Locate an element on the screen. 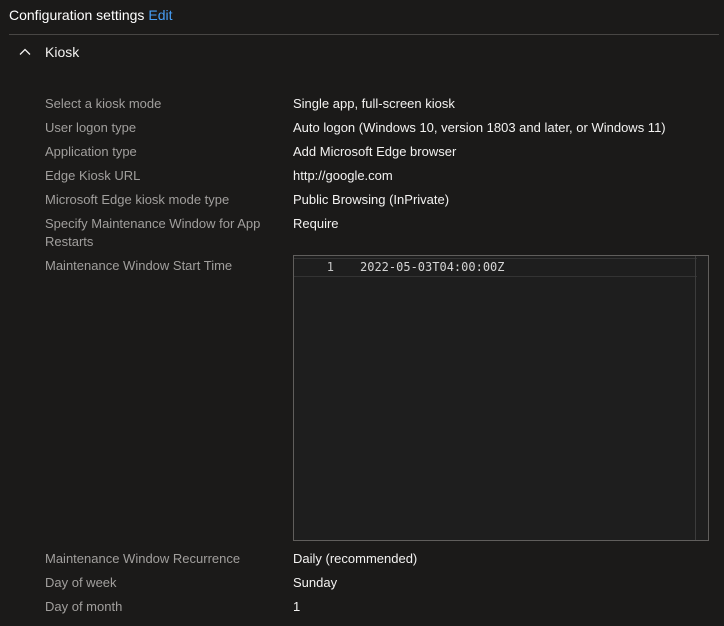  setting-value: Add Microsoft Edge browser is located at coordinates (375, 151).